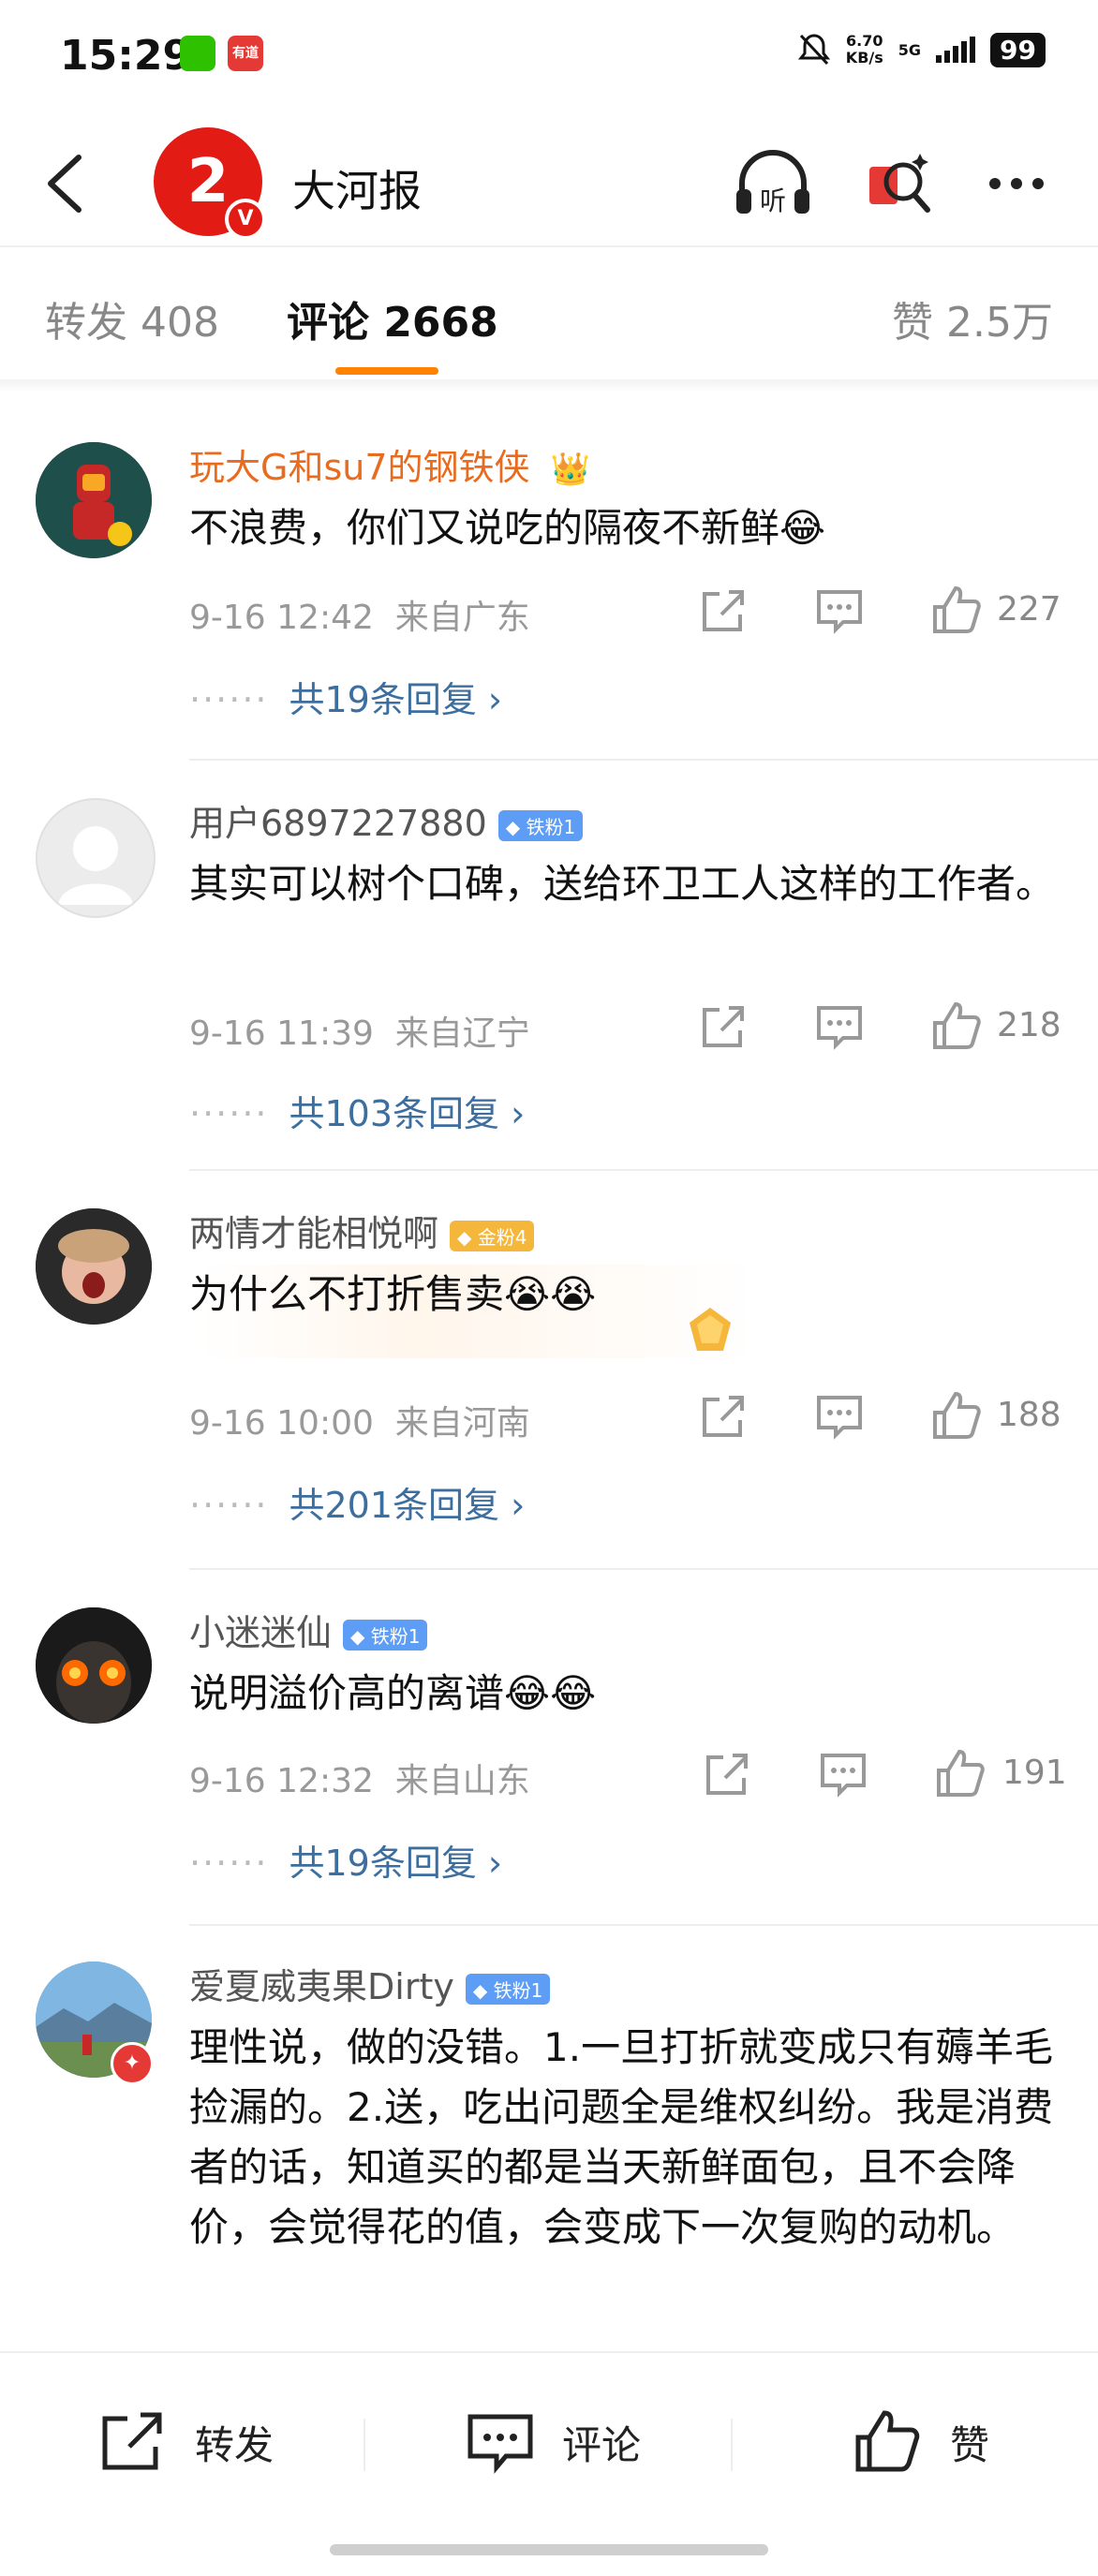  What do you see at coordinates (972, 318) in the screenshot?
I see `tab-like: 赞 2.5万` at bounding box center [972, 318].